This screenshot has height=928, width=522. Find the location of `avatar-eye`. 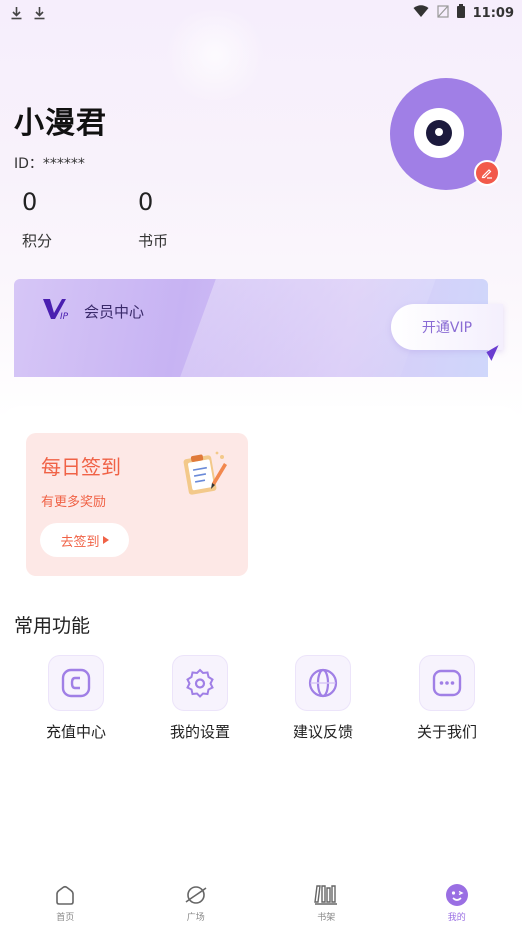

avatar-eye is located at coordinates (439, 133).